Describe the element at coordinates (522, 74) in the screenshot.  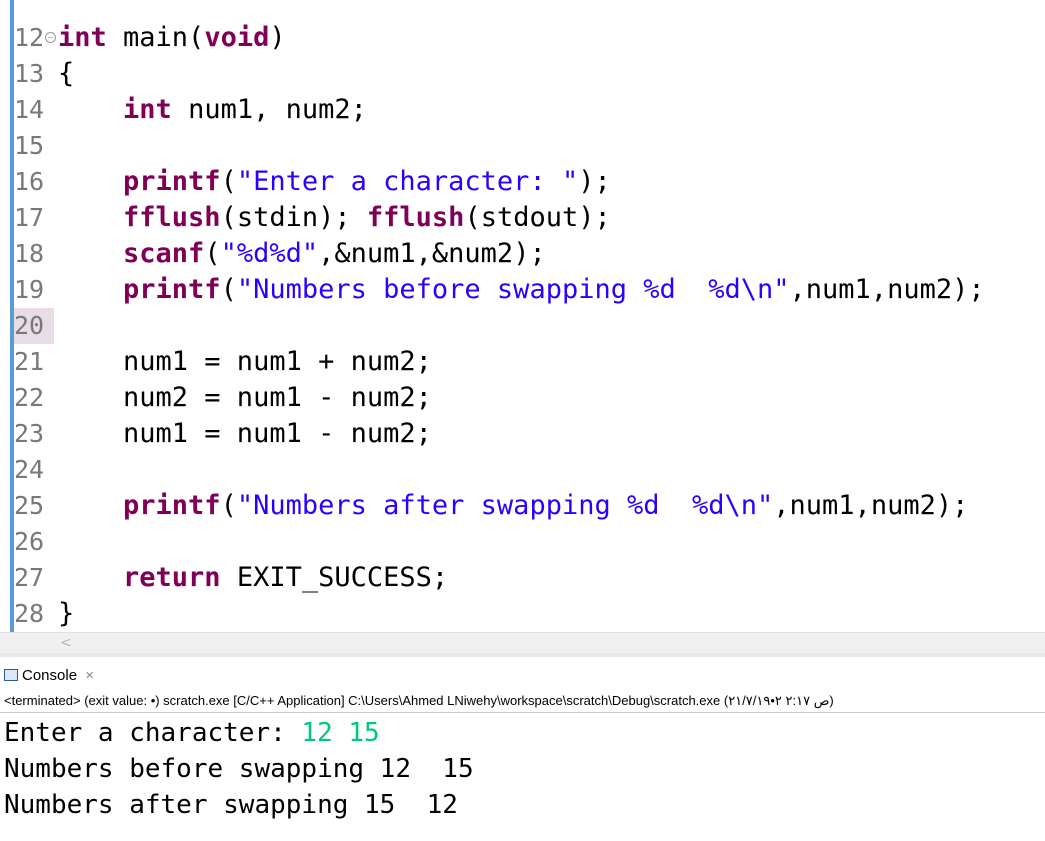
I see `code-line: 13 {` at that location.